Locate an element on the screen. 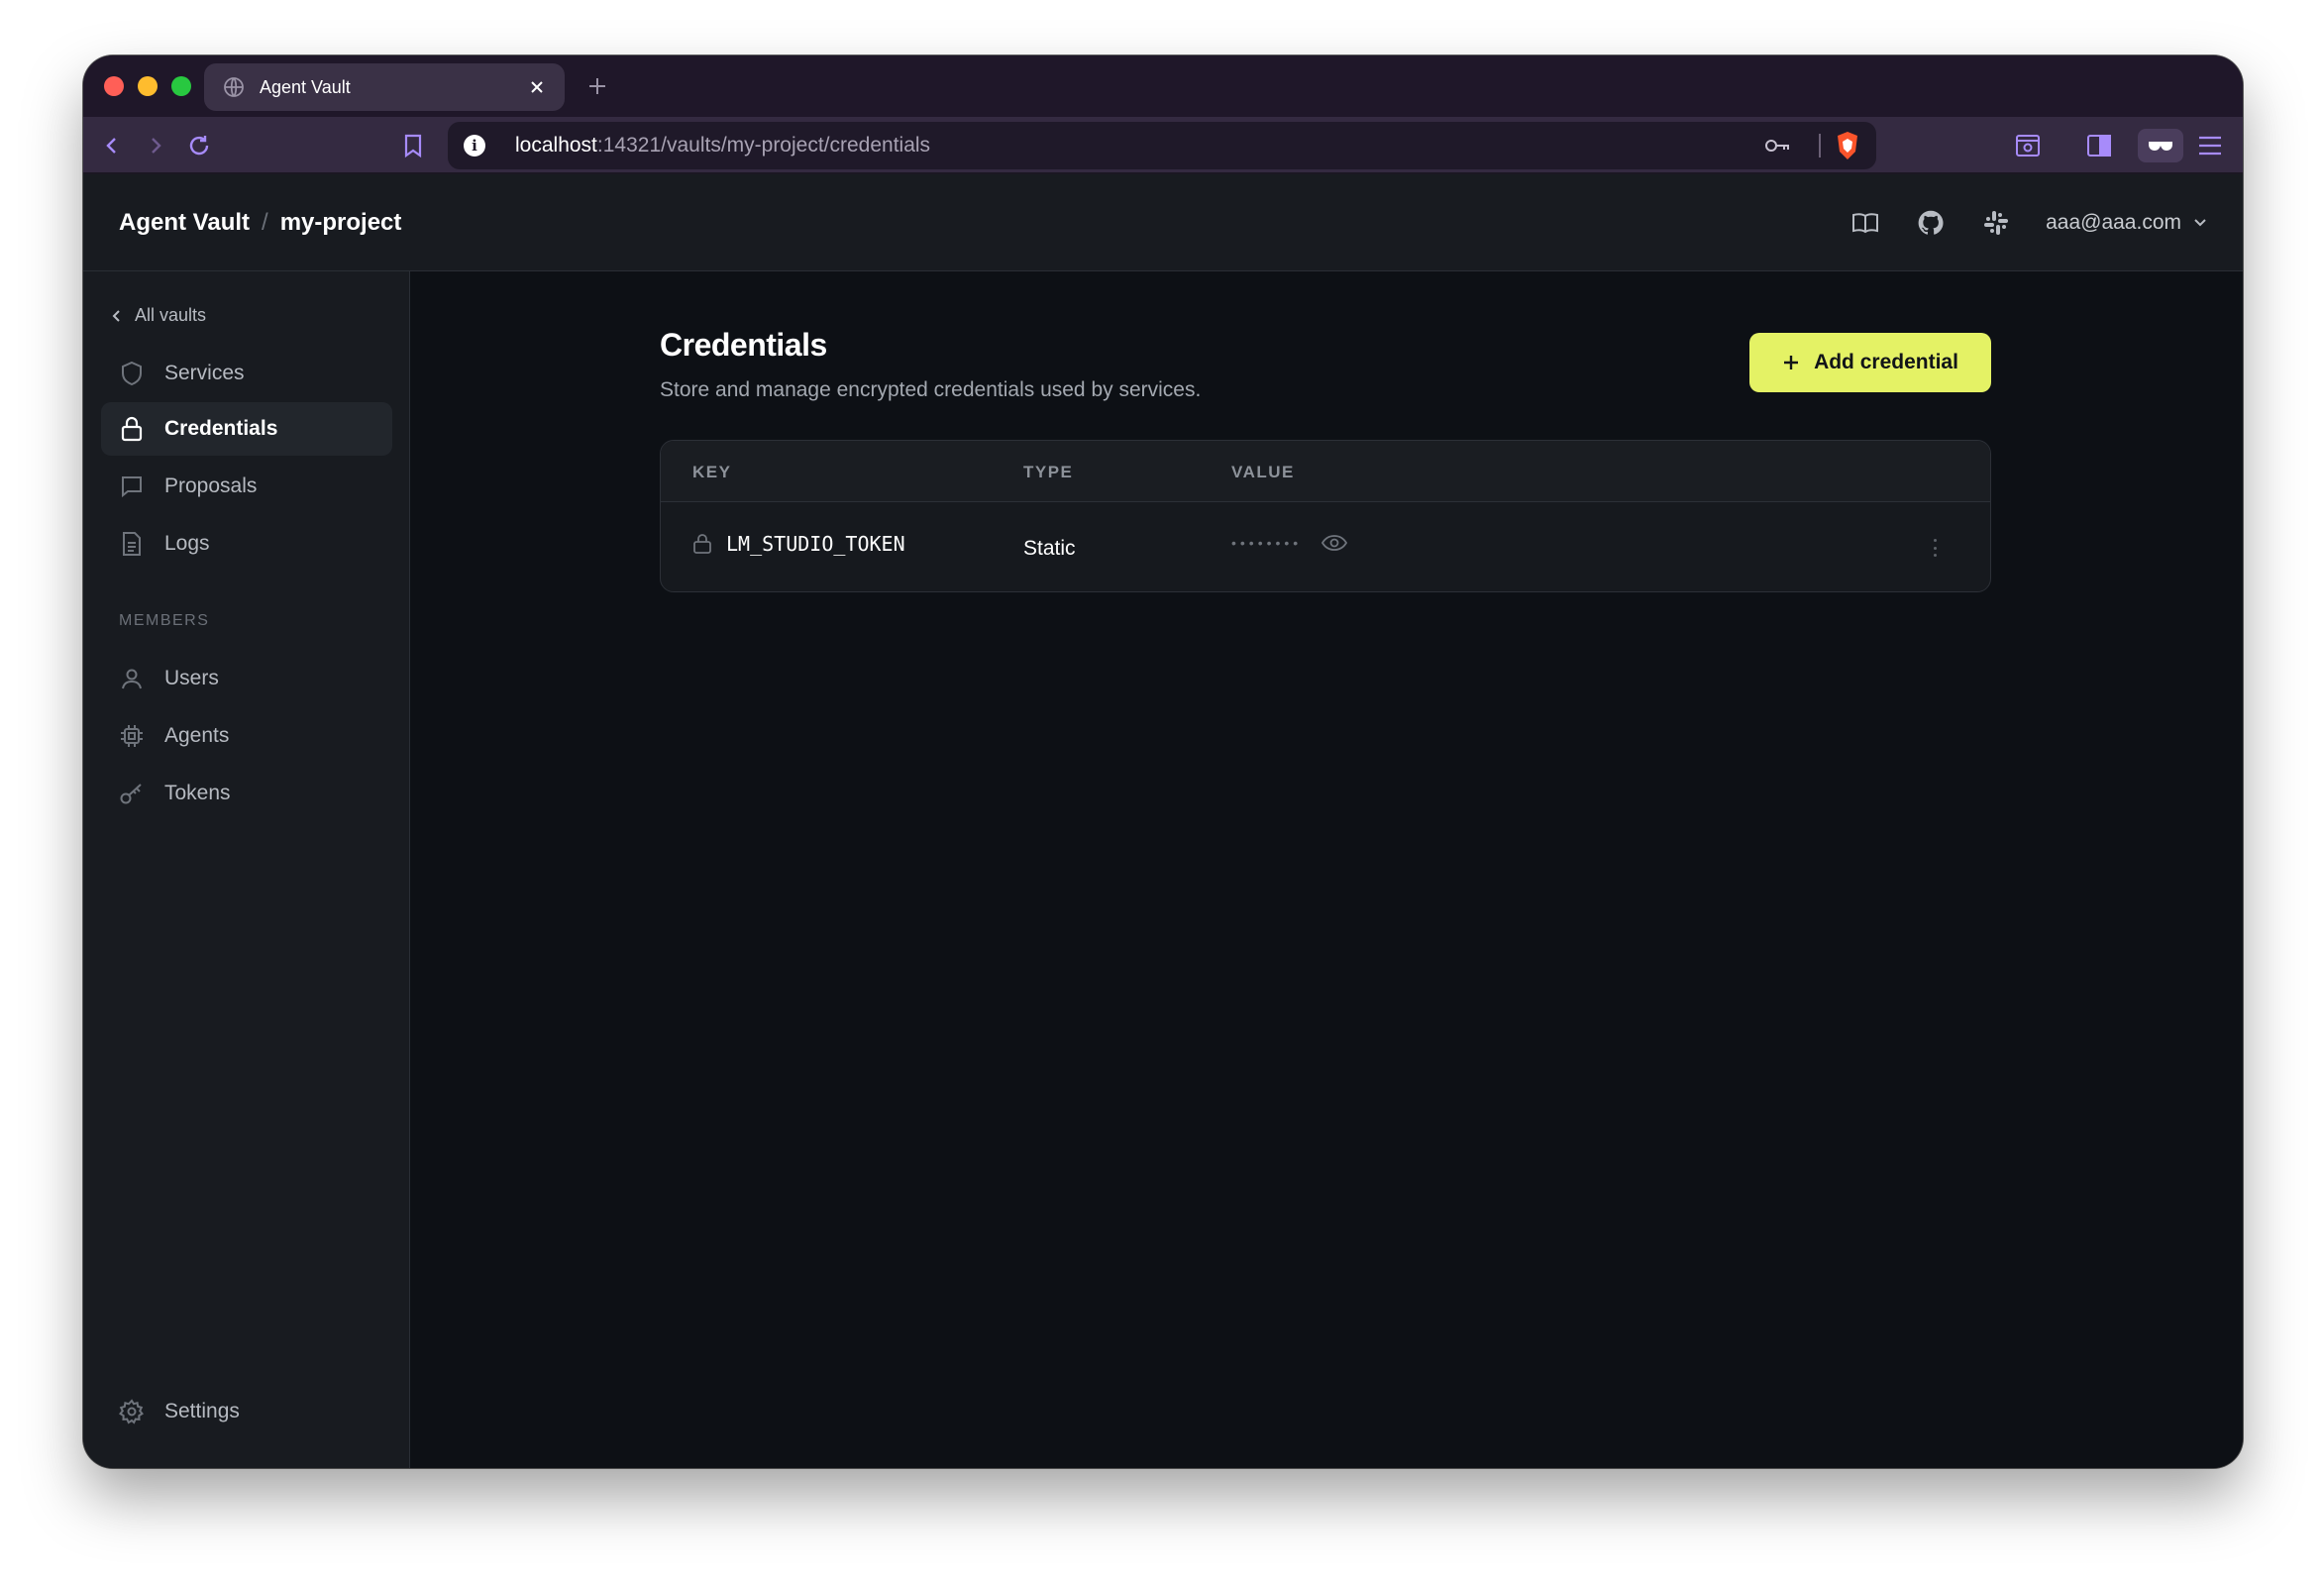 Image resolution: width=2324 pixels, height=1577 pixels. sidebar-item-logs: Logs is located at coordinates (247, 544).